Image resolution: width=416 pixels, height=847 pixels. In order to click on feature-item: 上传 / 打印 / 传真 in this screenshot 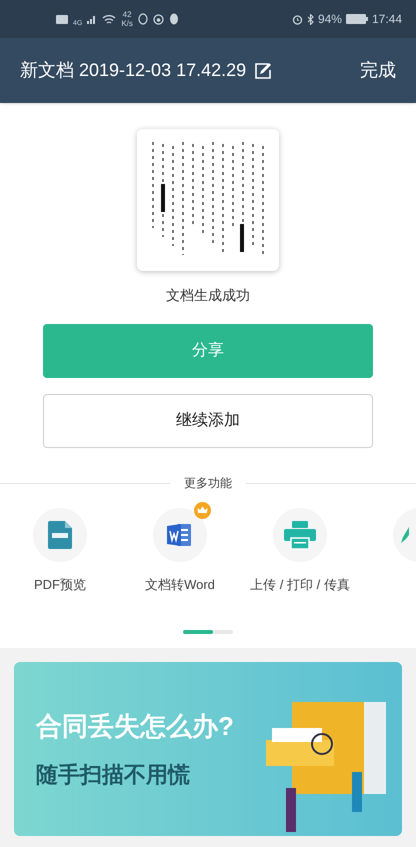, I will do `click(300, 552)`.